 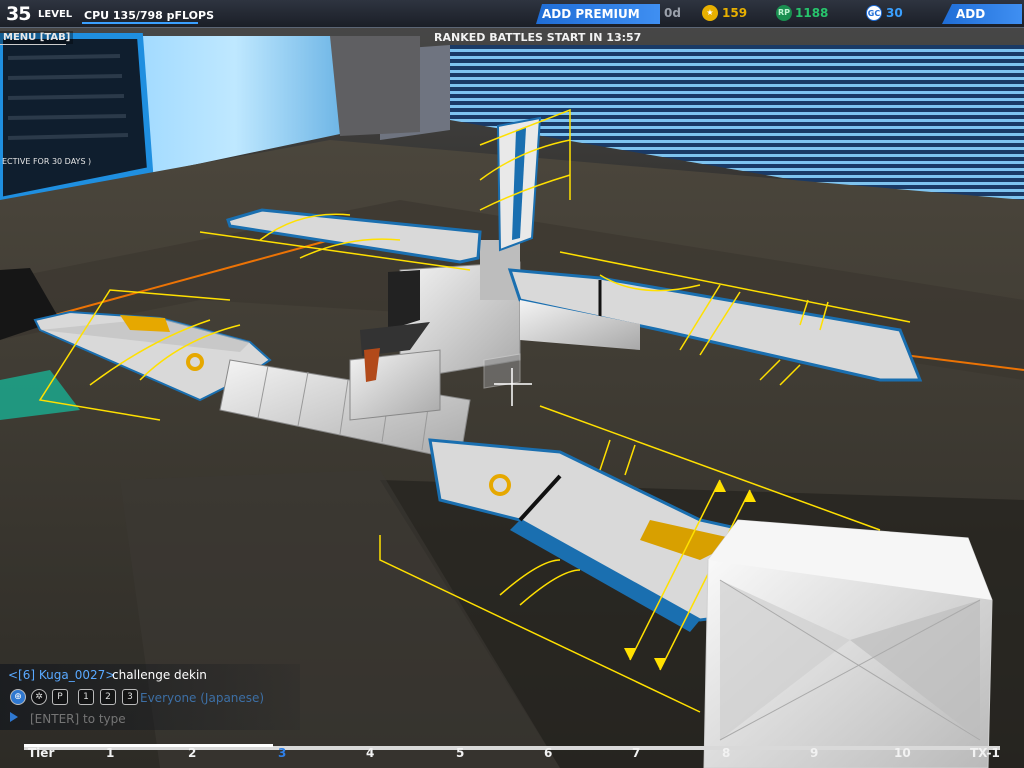 I want to click on foreground-cube, so click(x=848, y=643).